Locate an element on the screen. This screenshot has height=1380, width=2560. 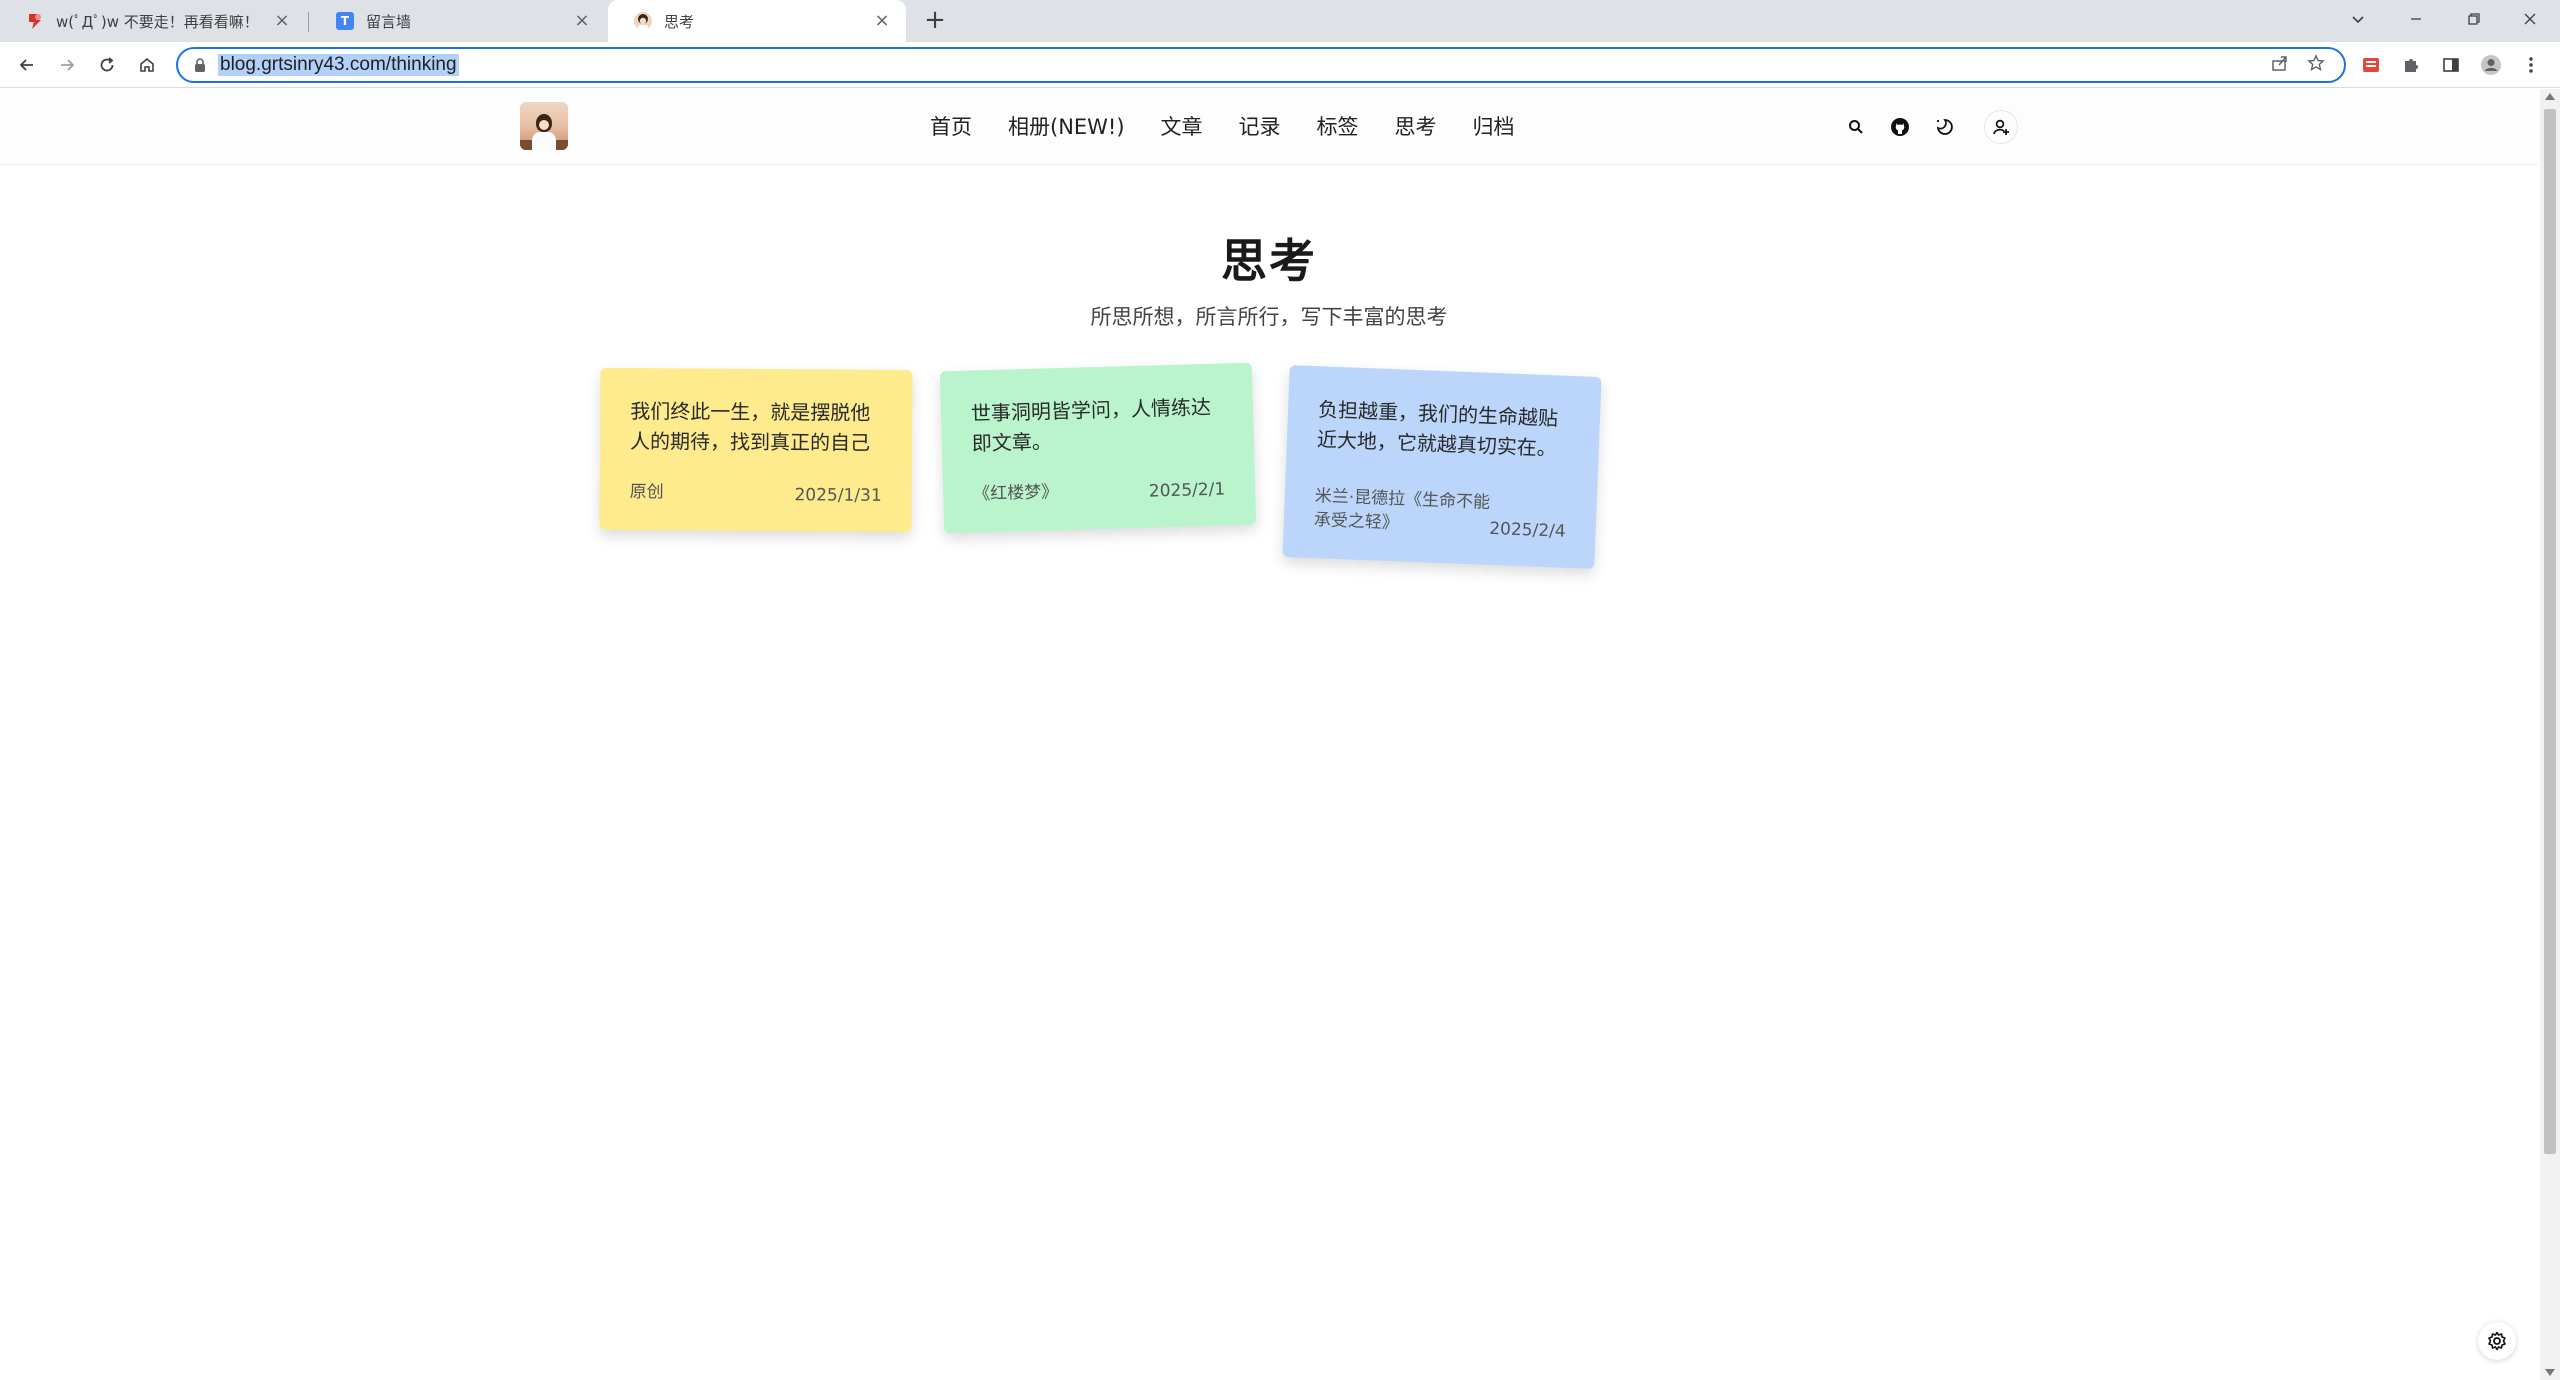
thought-text: 负担越重，我们的生命越贴近大地，它就越真切实在。 is located at coordinates (1437, 429).